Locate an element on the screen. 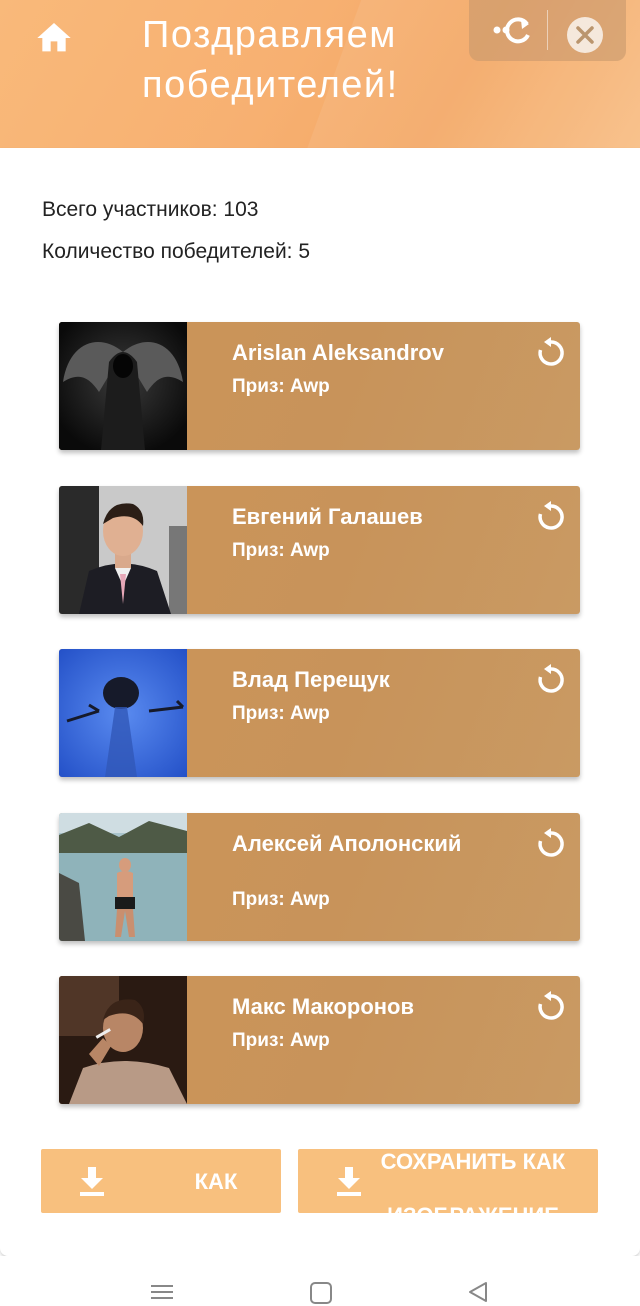  more-icon is located at coordinates (511, 31).